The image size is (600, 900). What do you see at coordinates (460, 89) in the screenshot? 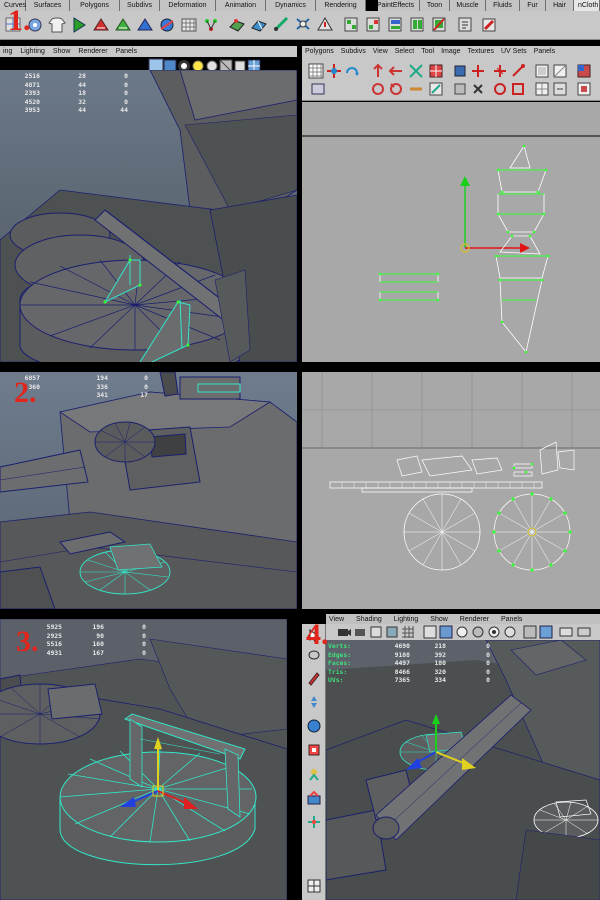
I see `grid-uv-icon` at bounding box center [460, 89].